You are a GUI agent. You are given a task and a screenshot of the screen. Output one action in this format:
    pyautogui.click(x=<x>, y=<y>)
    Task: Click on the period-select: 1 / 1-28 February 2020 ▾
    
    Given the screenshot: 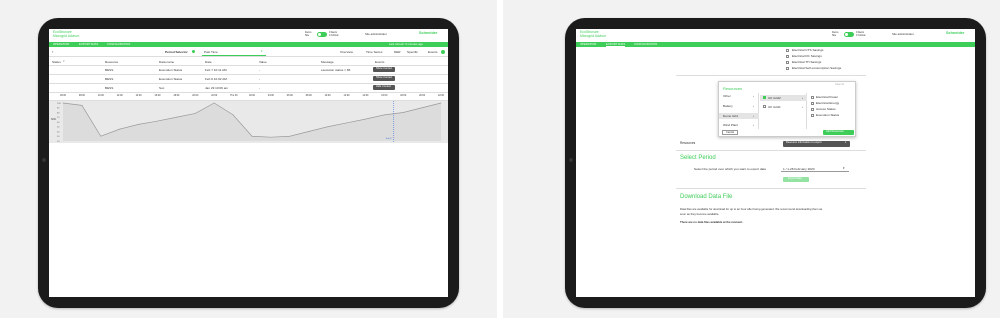 What is the action you would take?
    pyautogui.click(x=815, y=169)
    